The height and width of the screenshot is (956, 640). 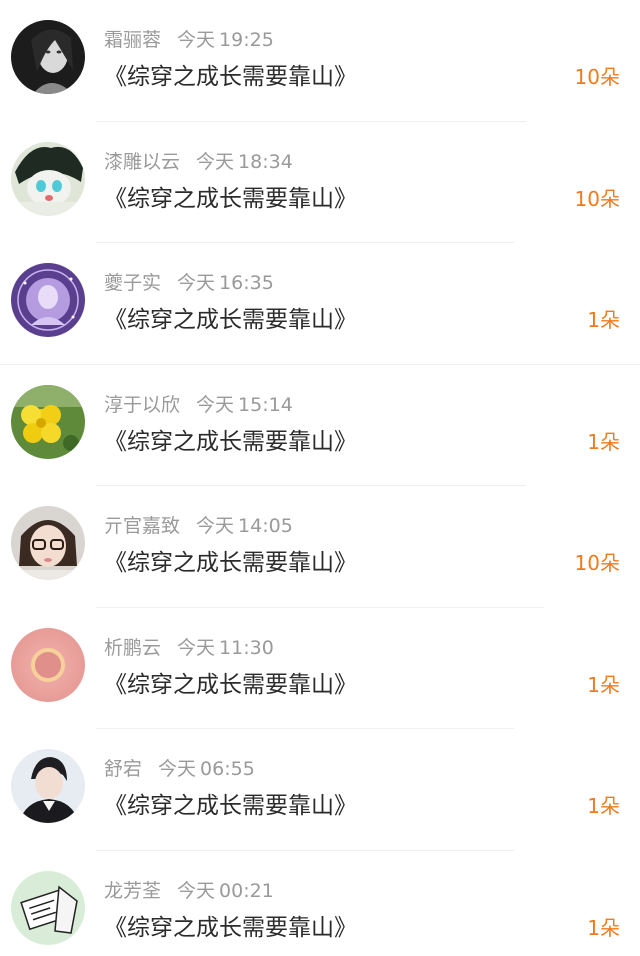 I want to click on item-time: 00:21, so click(x=246, y=890).